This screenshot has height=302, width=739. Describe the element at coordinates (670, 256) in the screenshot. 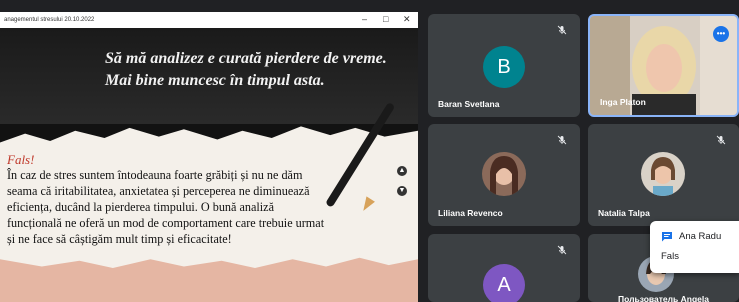

I see `chat-message: Fals` at that location.